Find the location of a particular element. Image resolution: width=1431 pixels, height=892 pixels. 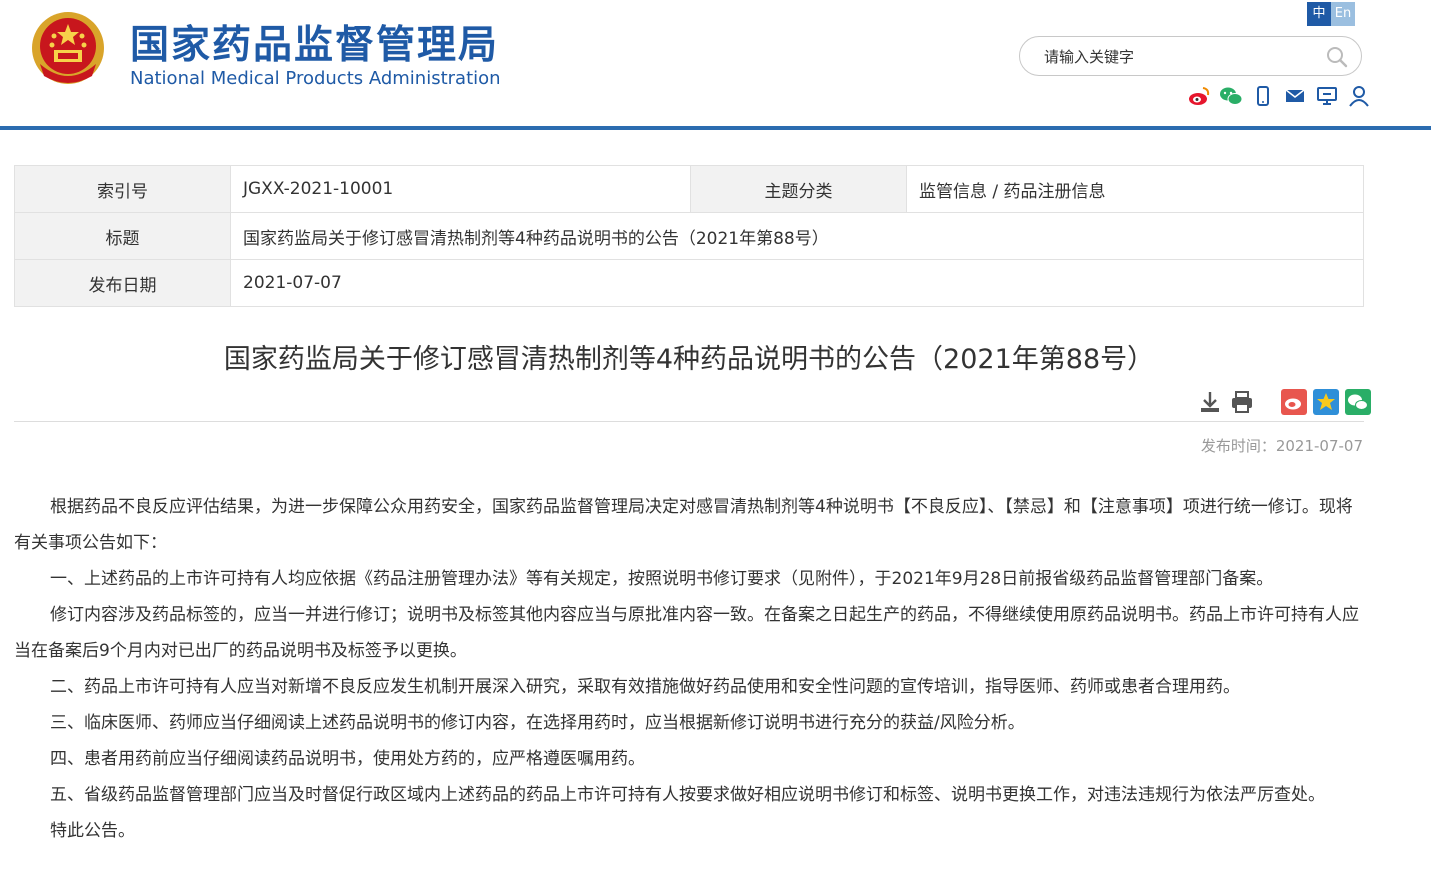

mail-icon is located at coordinates (1295, 96).